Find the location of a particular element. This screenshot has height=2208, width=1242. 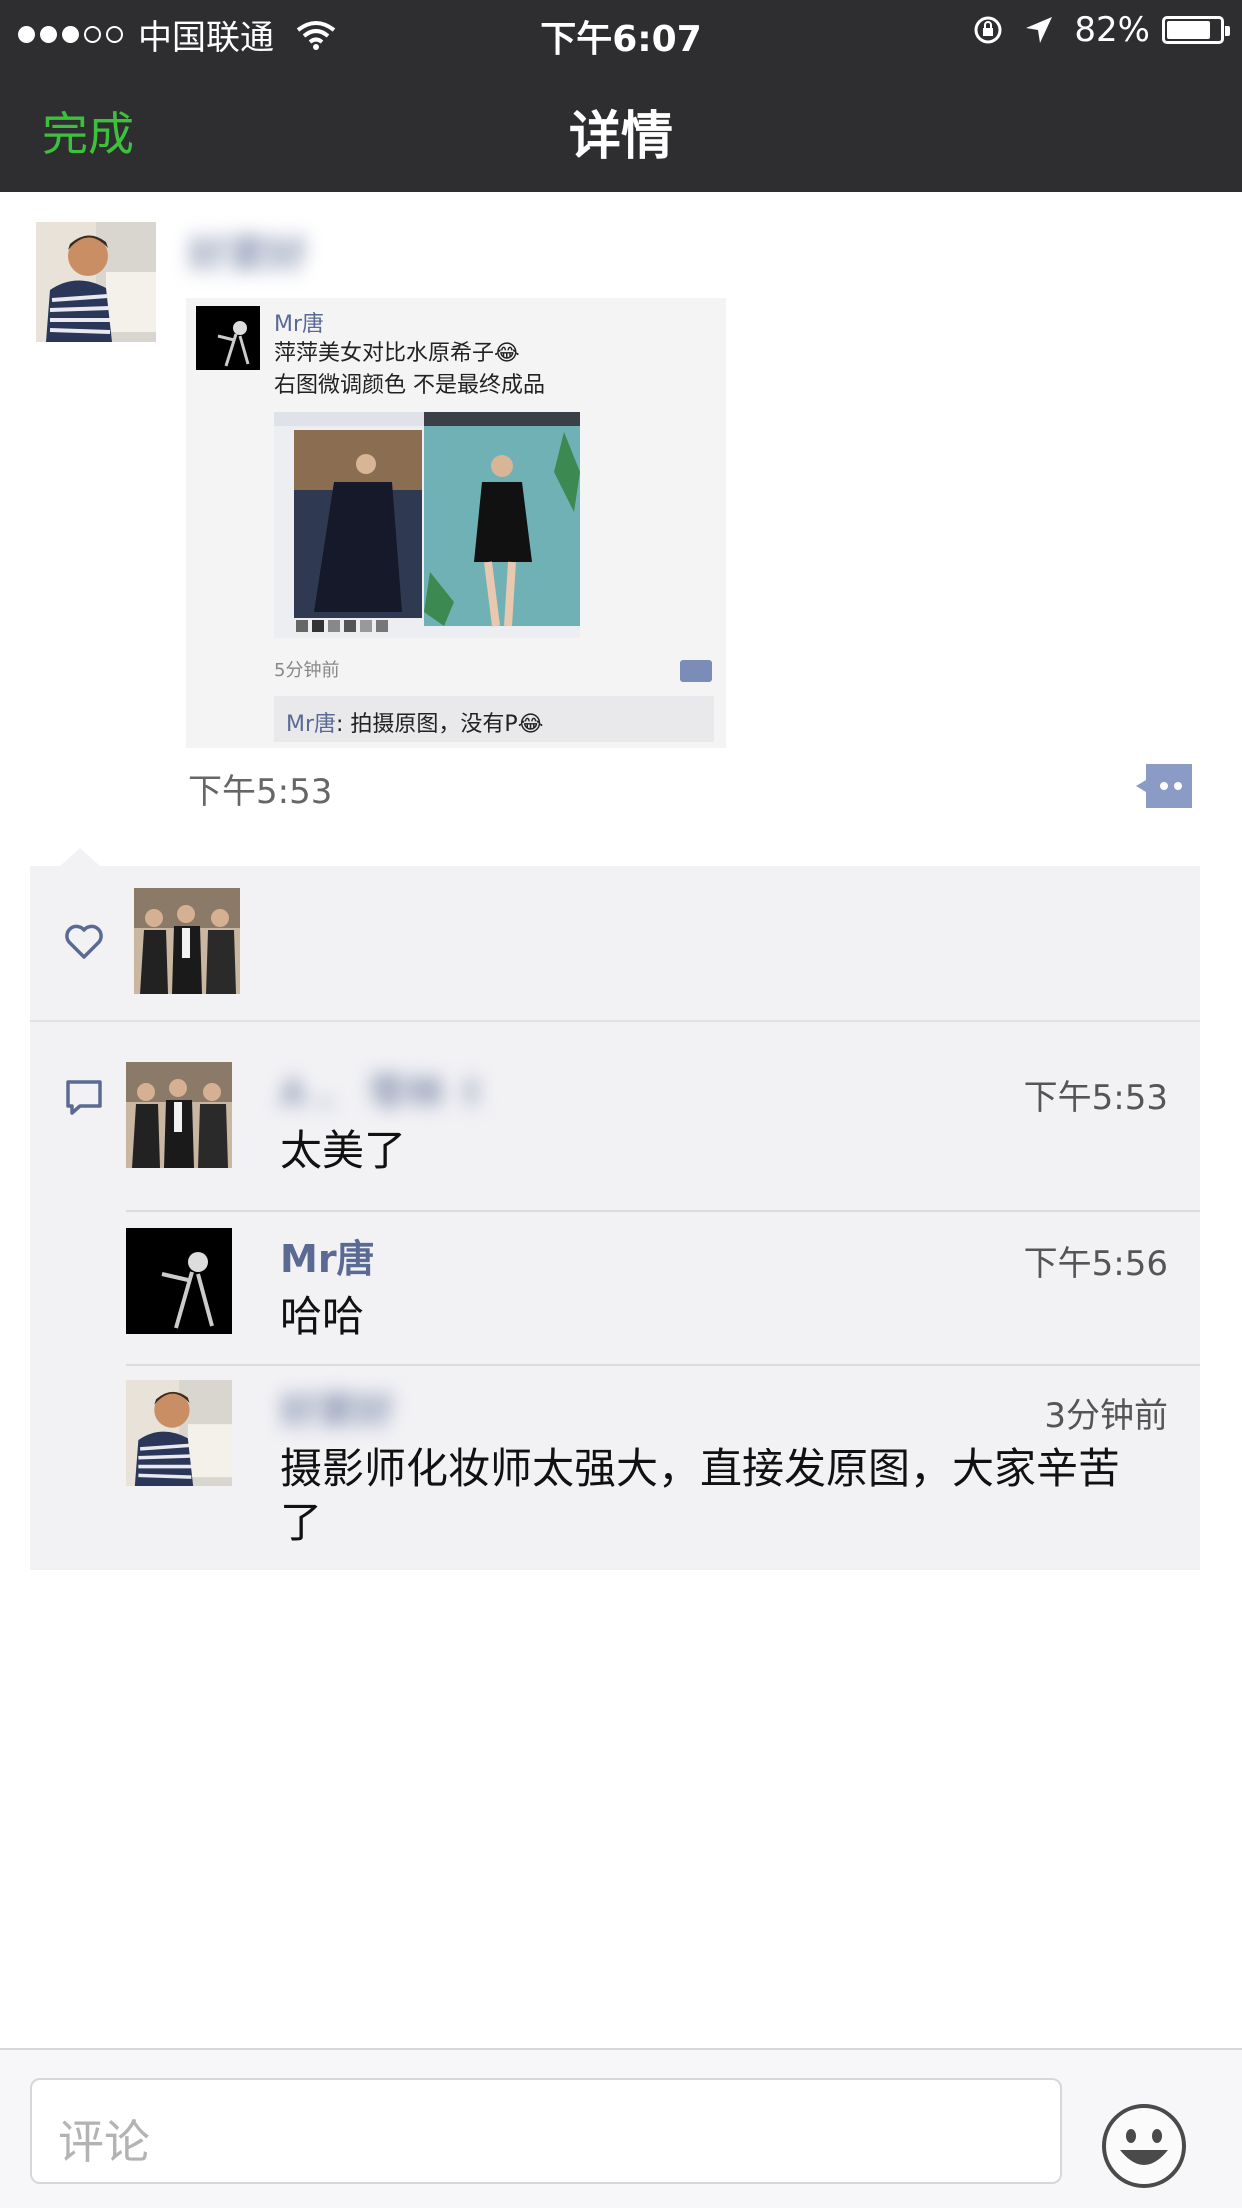

status-right: 82% is located at coordinates (1101, 30).